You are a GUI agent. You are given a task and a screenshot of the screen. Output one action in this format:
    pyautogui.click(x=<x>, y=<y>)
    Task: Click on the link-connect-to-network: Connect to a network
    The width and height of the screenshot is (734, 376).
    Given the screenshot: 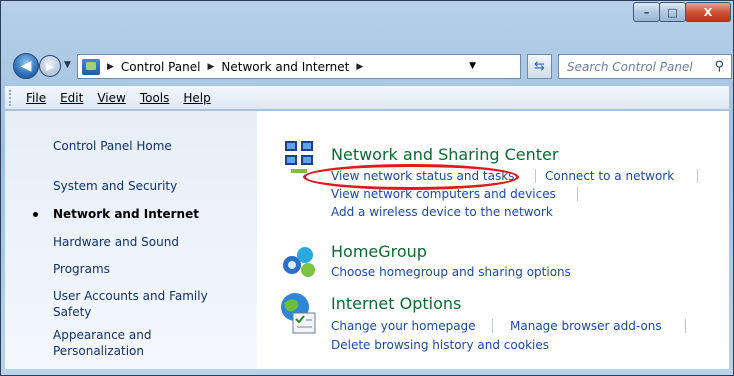 What is the action you would take?
    pyautogui.click(x=609, y=176)
    